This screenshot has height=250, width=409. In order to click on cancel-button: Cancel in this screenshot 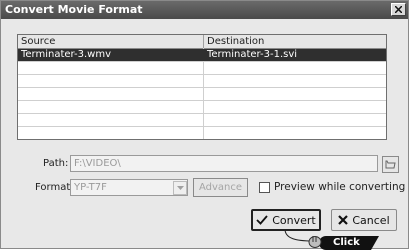, I will do `click(364, 220)`.